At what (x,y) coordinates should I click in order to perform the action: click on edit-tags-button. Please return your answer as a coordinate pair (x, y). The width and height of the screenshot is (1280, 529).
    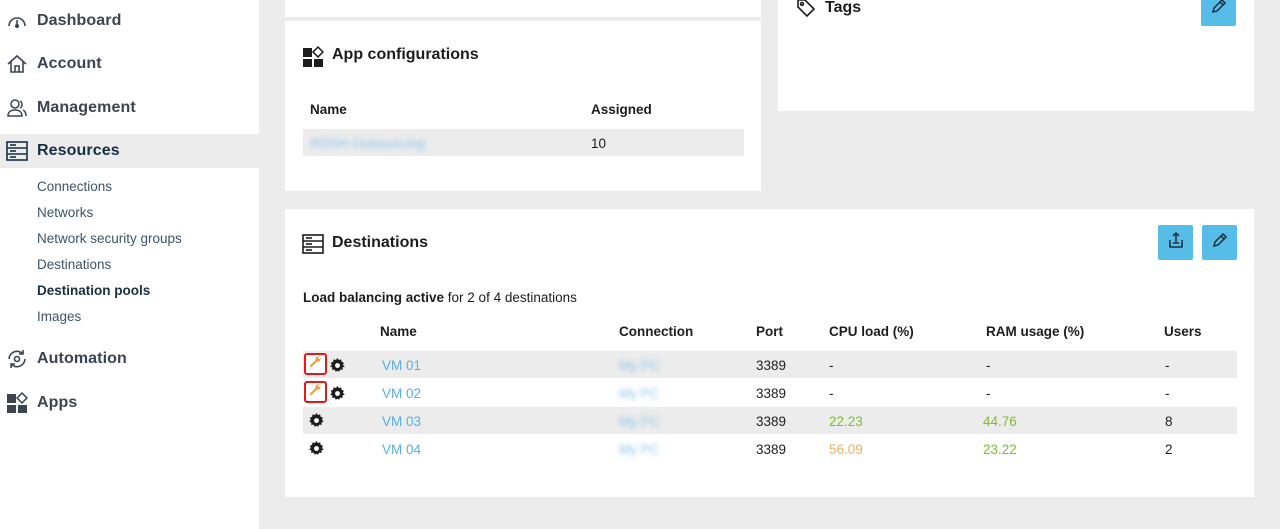
    Looking at the image, I should click on (1218, 13).